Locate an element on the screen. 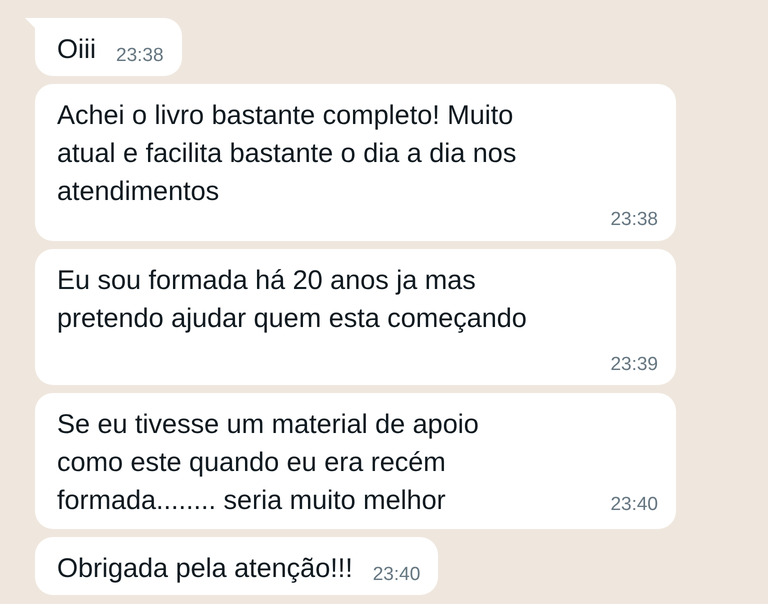 This screenshot has width=768, height=604. message-text: Se eu tivesse um material de apoio como este quando eu era recém formada........ seria muito melhor is located at coordinates (268, 462).